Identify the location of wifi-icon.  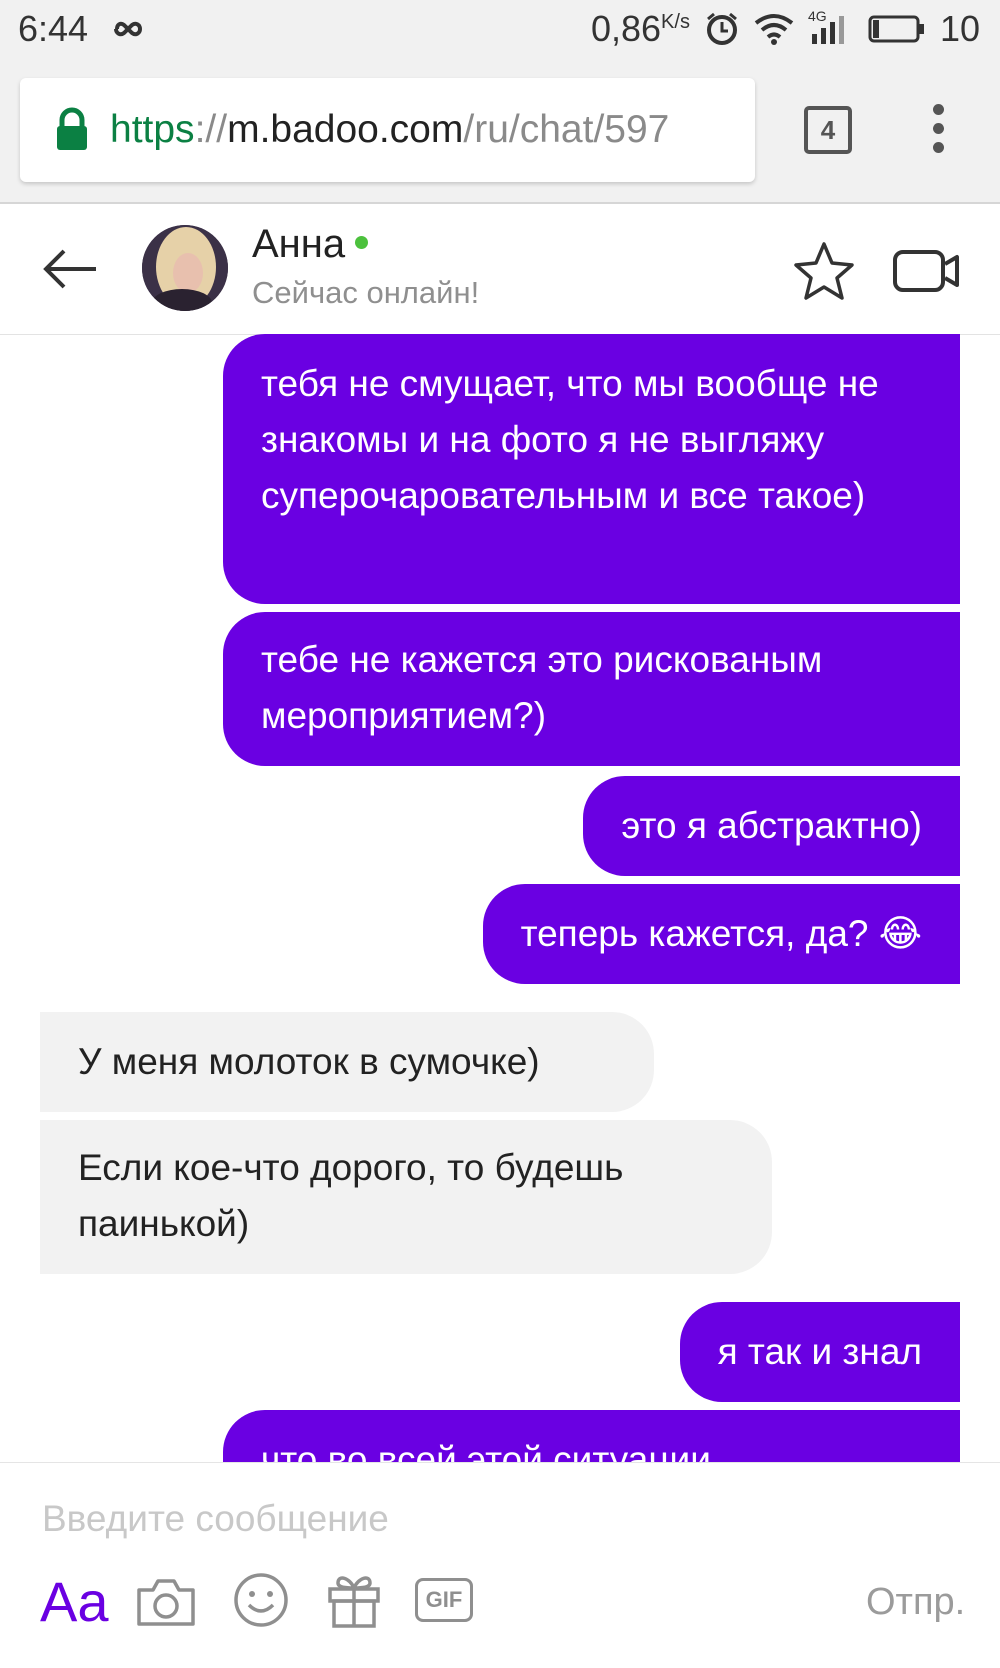
(774, 29).